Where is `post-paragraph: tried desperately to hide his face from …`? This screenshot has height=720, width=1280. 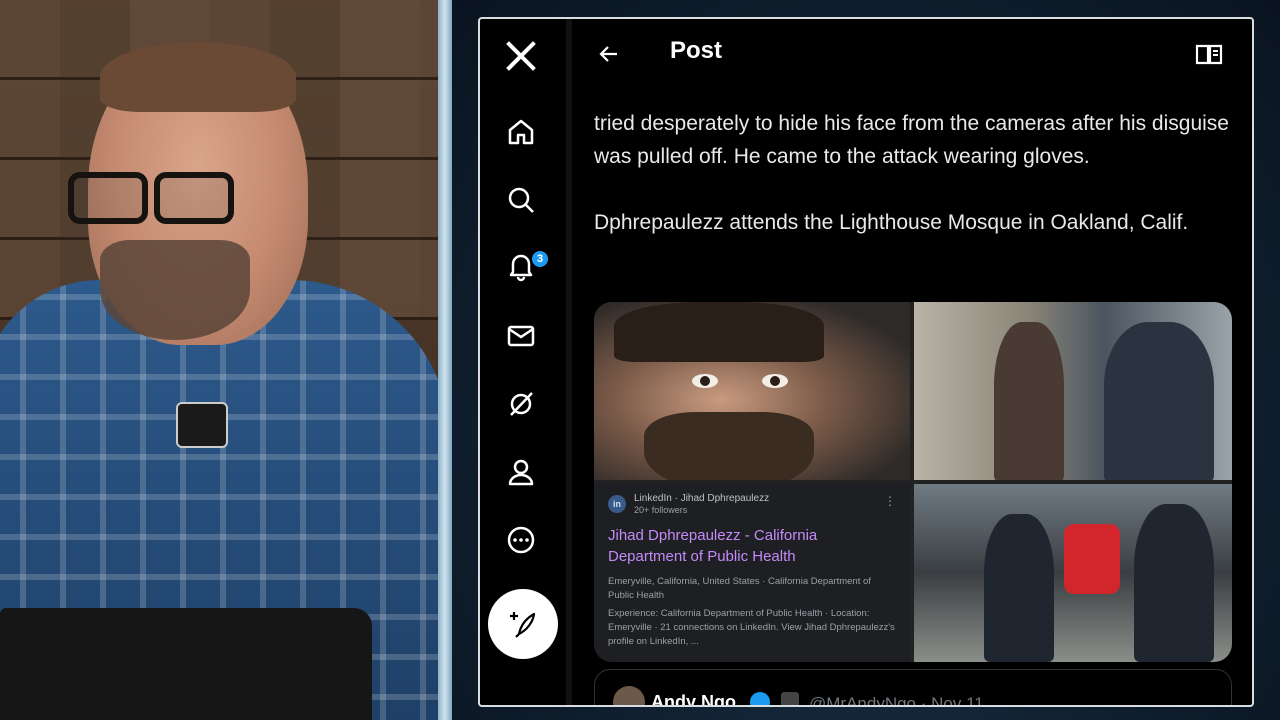
post-paragraph: tried desperately to hide his face from … is located at coordinates (911, 140).